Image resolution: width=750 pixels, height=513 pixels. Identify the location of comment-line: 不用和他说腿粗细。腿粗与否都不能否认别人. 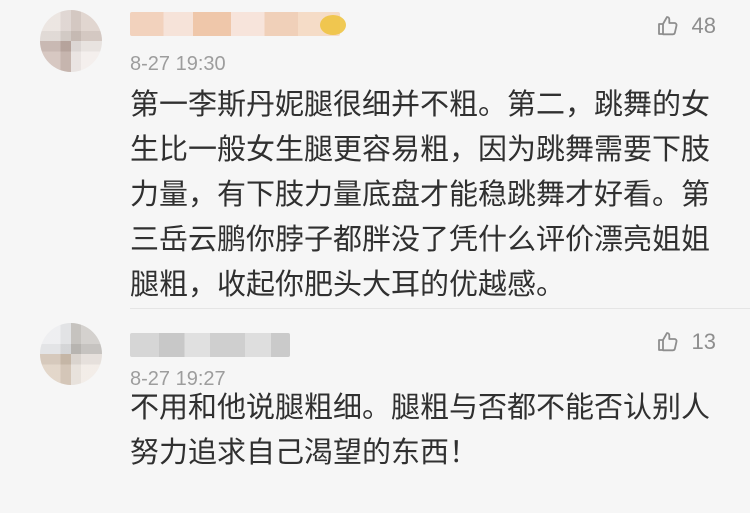
(420, 407).